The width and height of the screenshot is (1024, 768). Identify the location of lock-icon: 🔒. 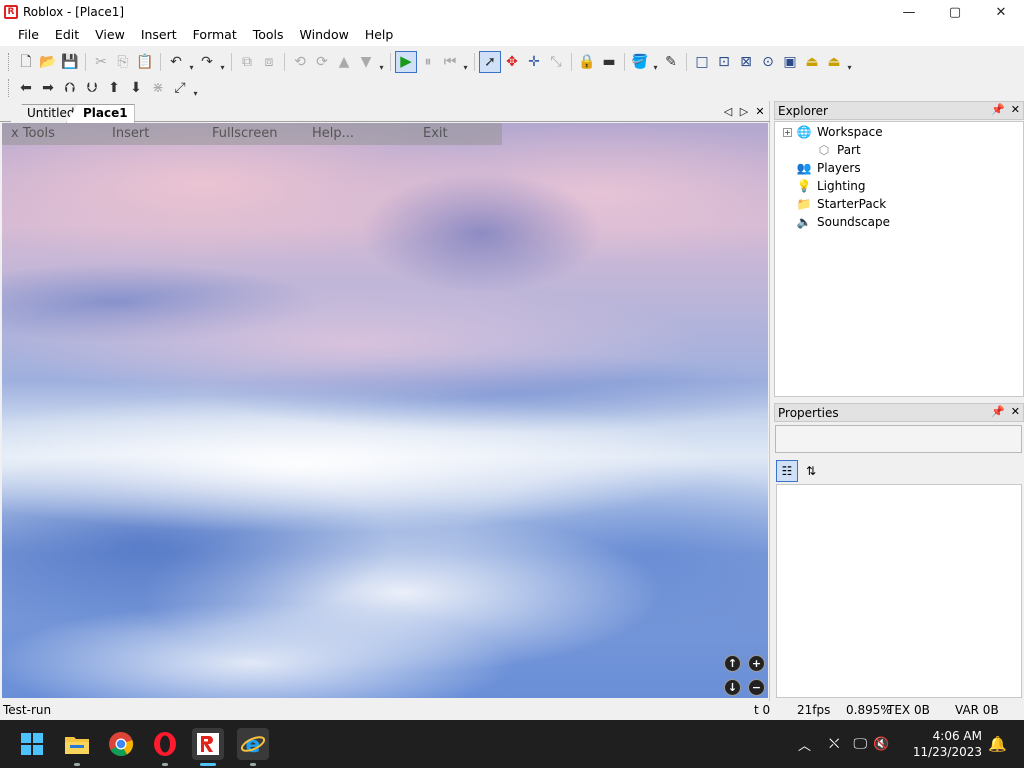
(587, 62).